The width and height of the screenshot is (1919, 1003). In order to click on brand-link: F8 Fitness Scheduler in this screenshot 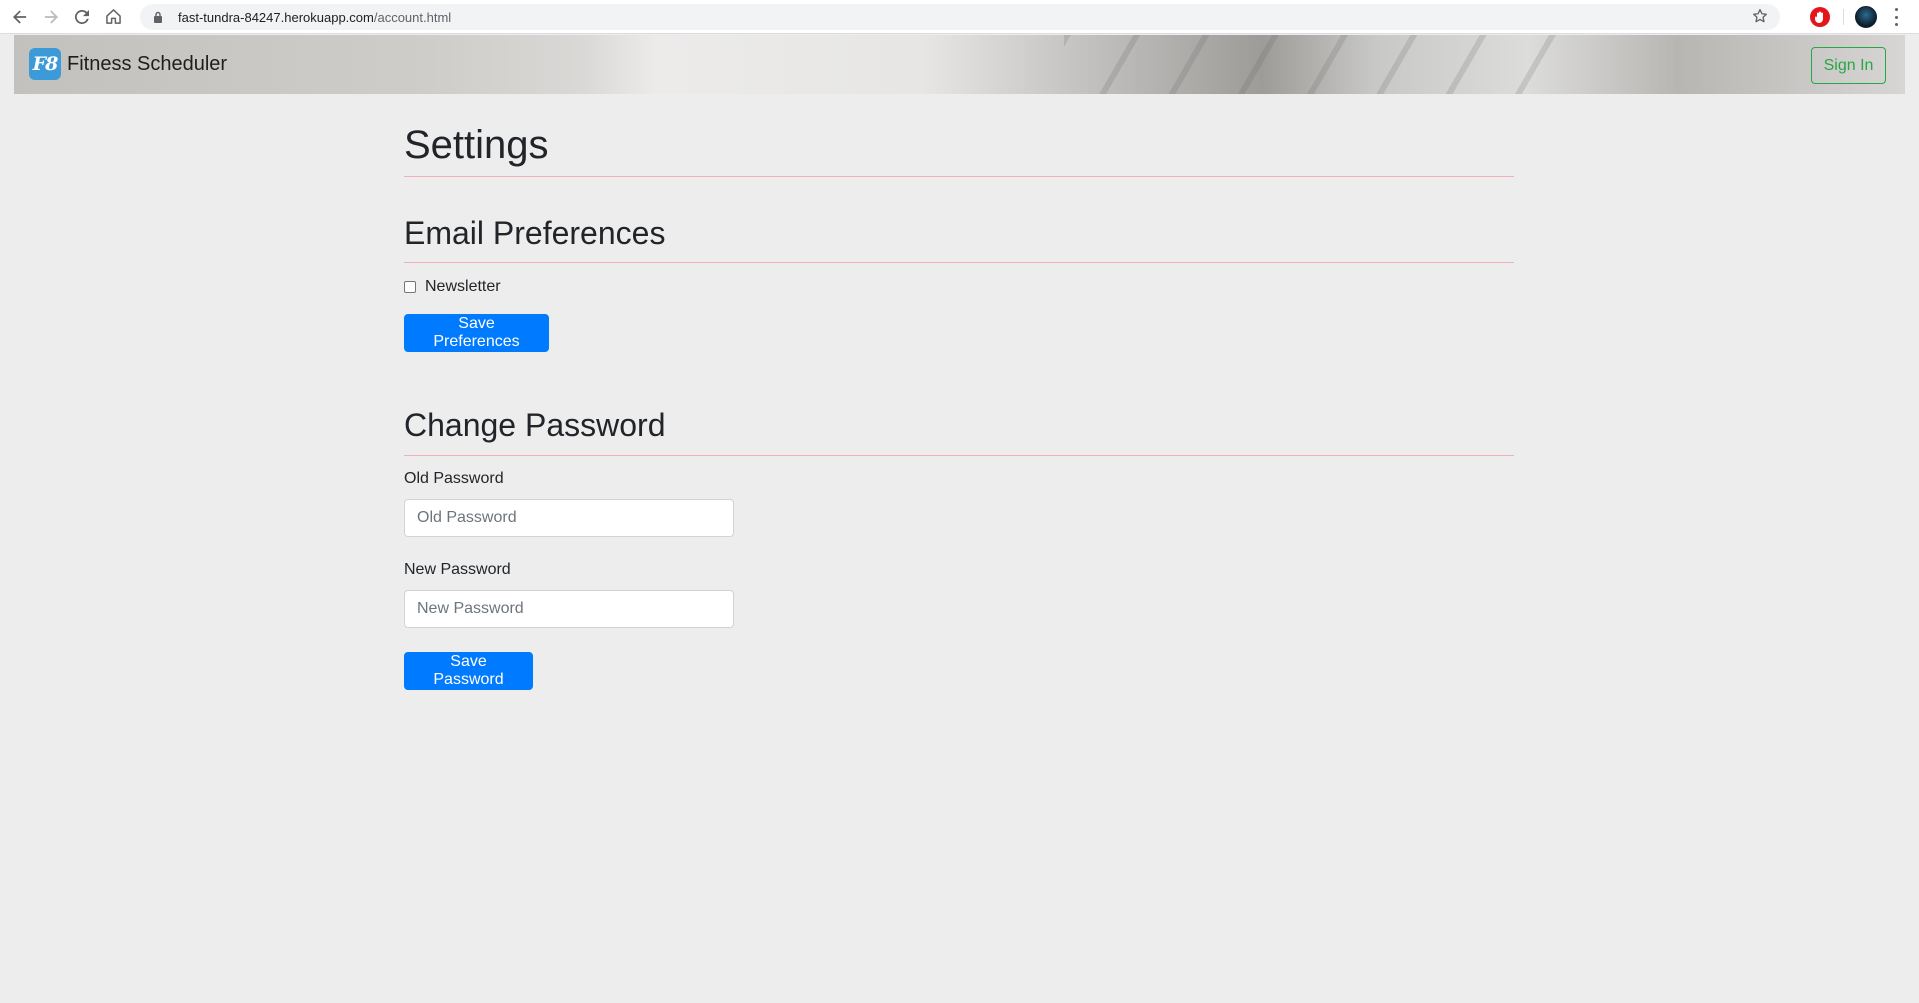, I will do `click(128, 64)`.